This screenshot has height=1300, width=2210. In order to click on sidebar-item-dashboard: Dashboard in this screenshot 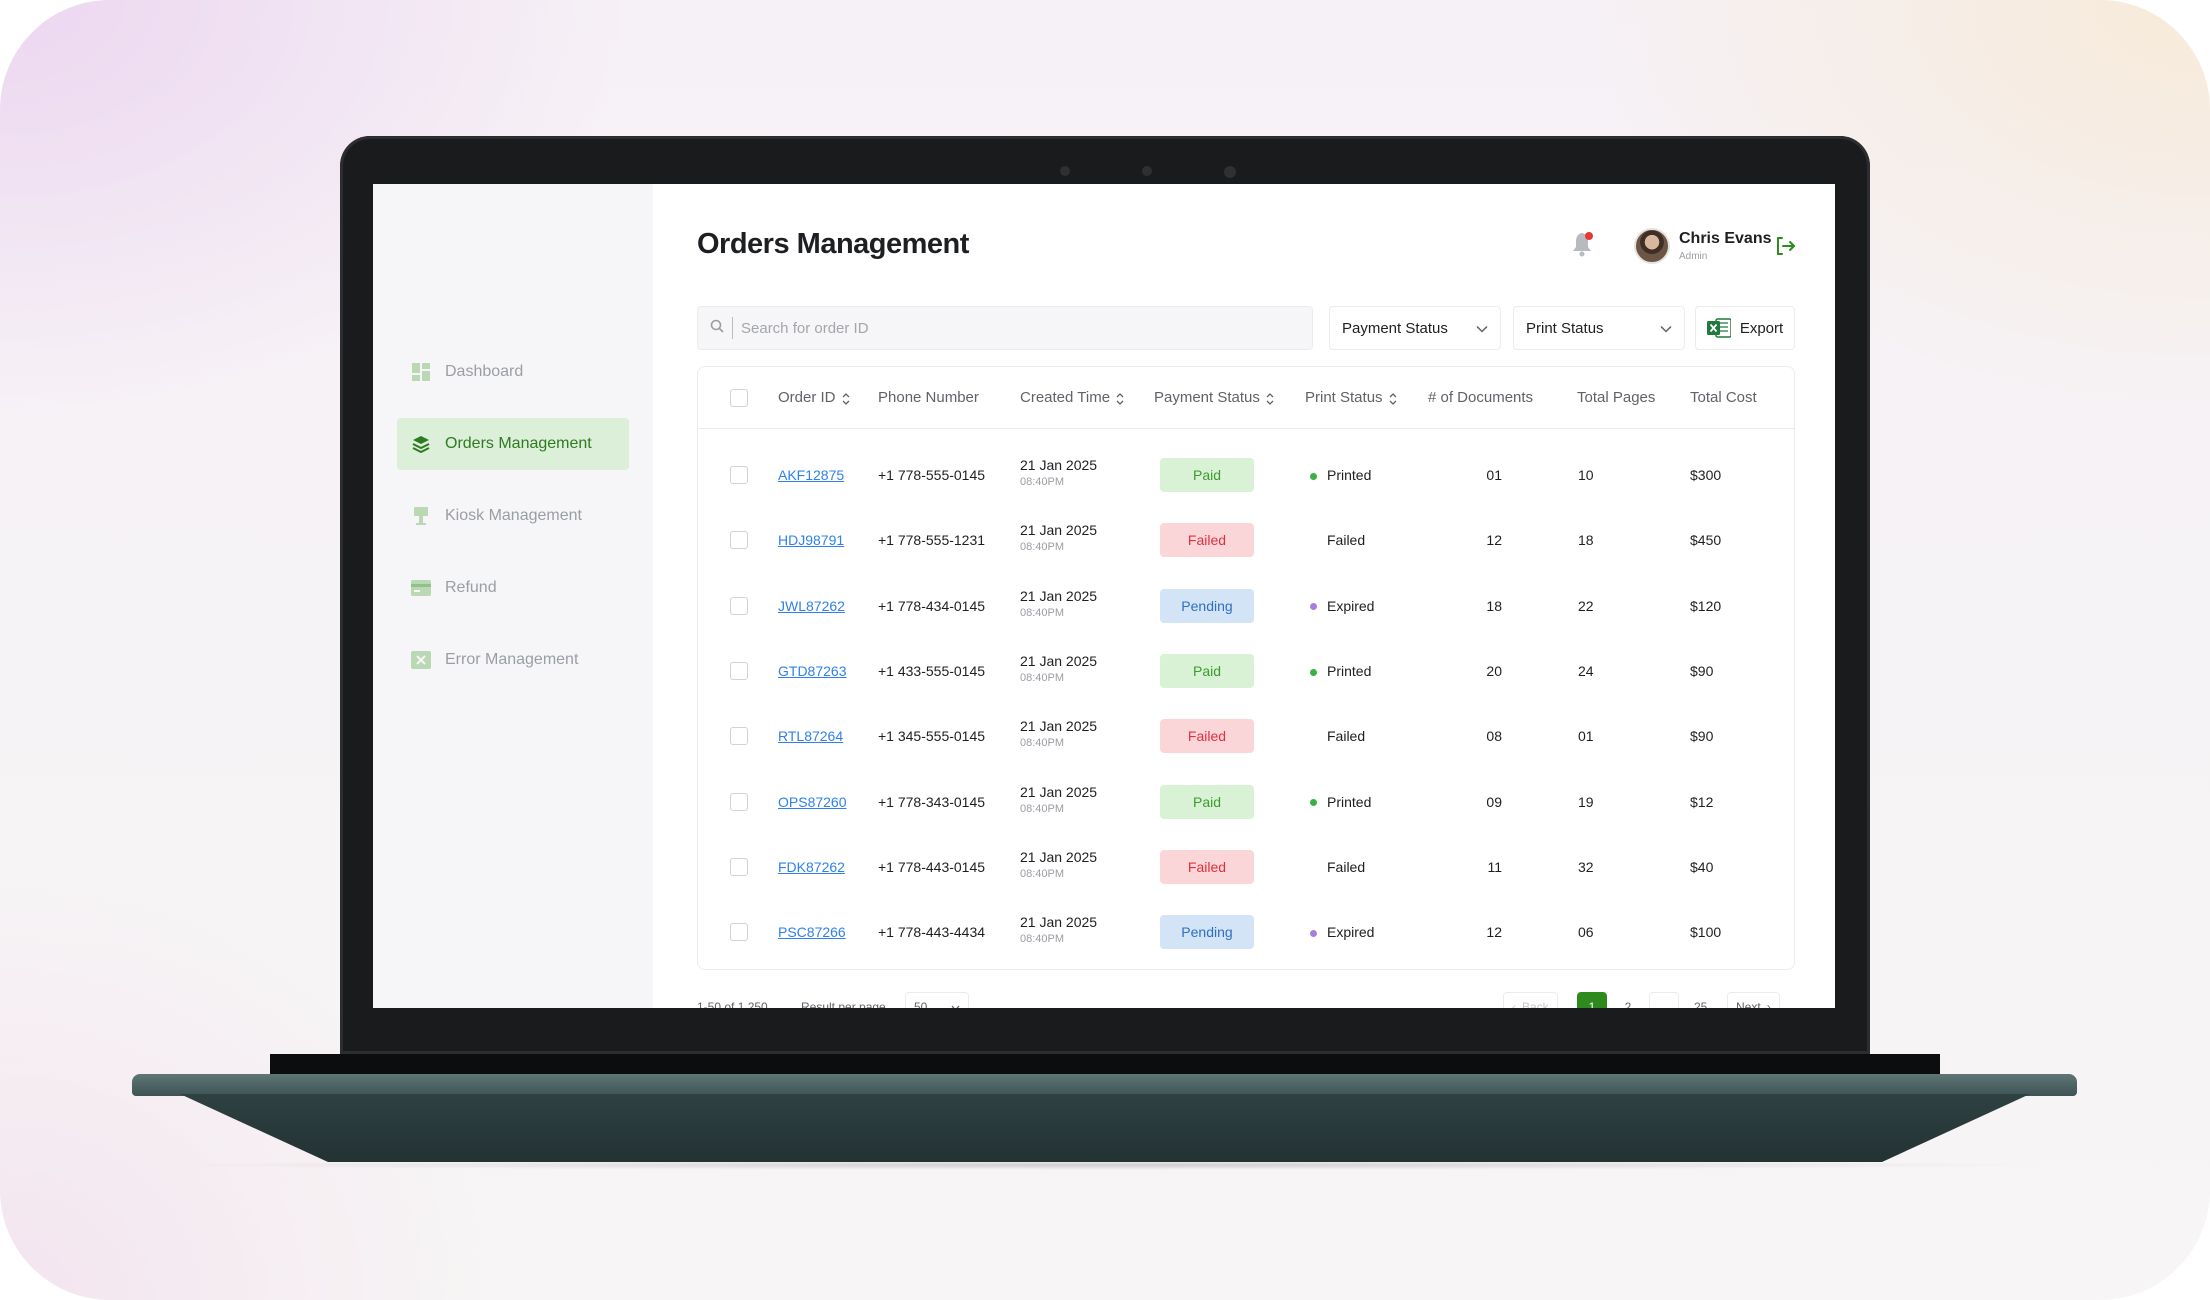, I will do `click(513, 372)`.